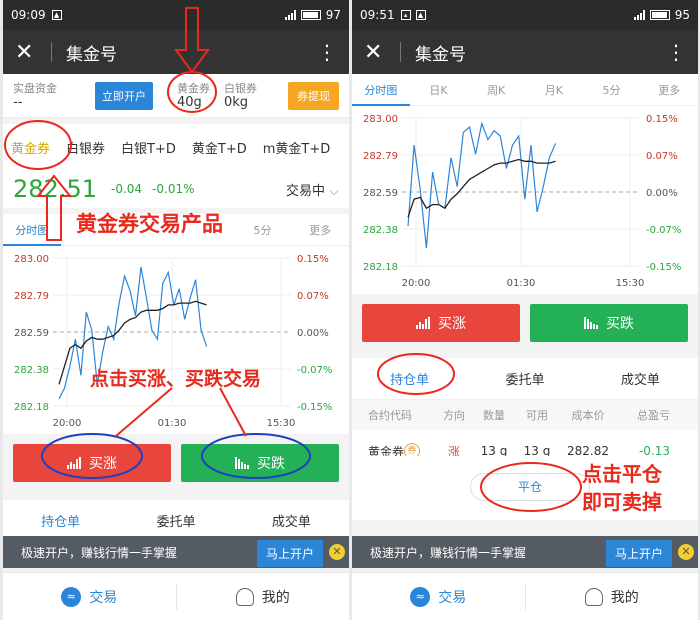  What do you see at coordinates (236, 102) in the screenshot?
I see `silver-ticket-value: 0kg` at bounding box center [236, 102].